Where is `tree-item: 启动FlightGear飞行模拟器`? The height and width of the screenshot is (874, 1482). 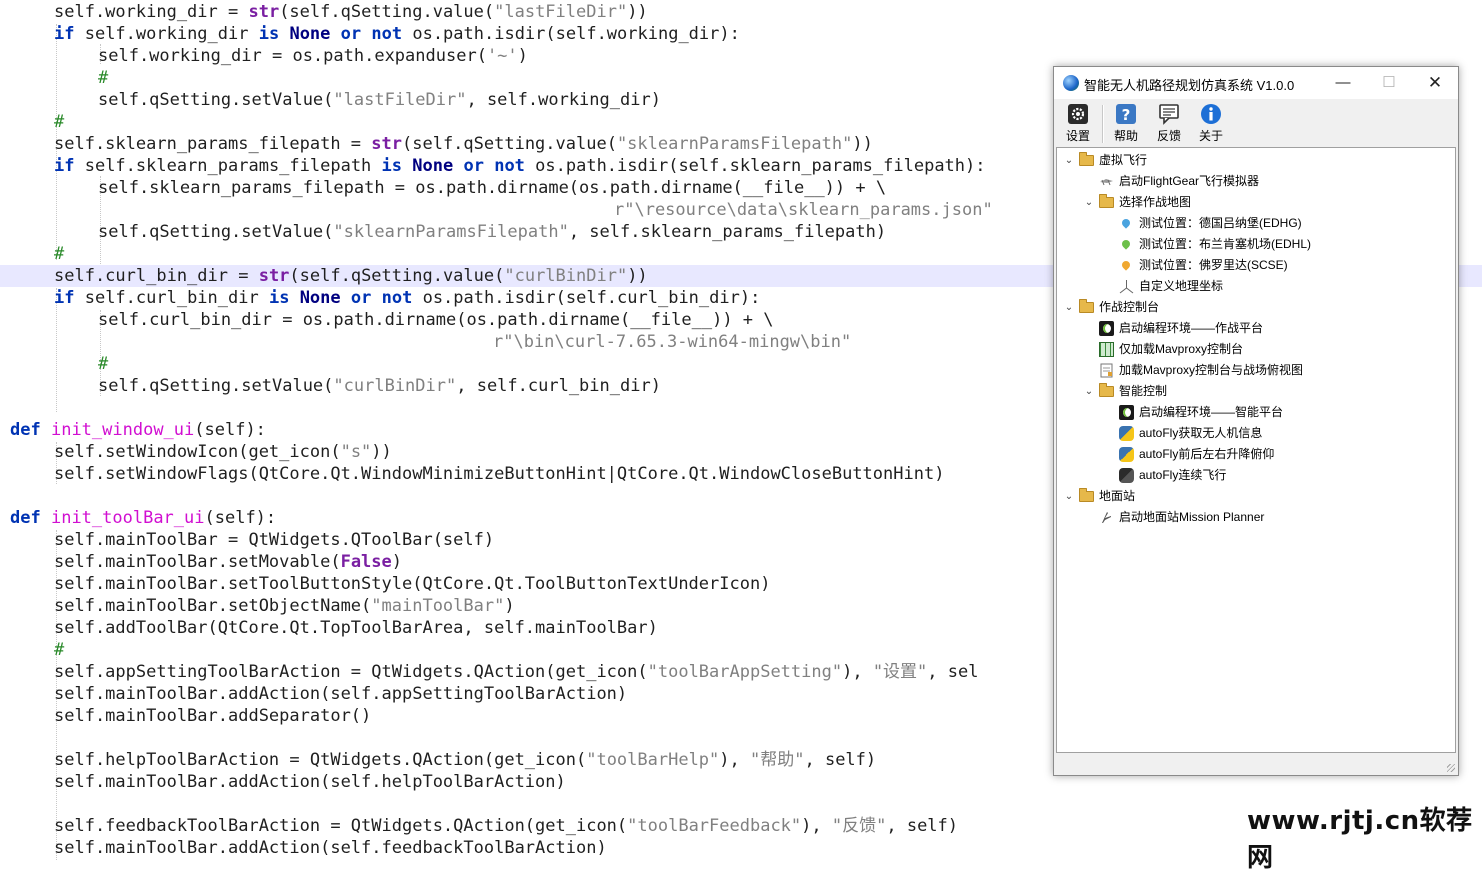
tree-item: 启动FlightGear飞行模拟器 is located at coordinates (1254, 181).